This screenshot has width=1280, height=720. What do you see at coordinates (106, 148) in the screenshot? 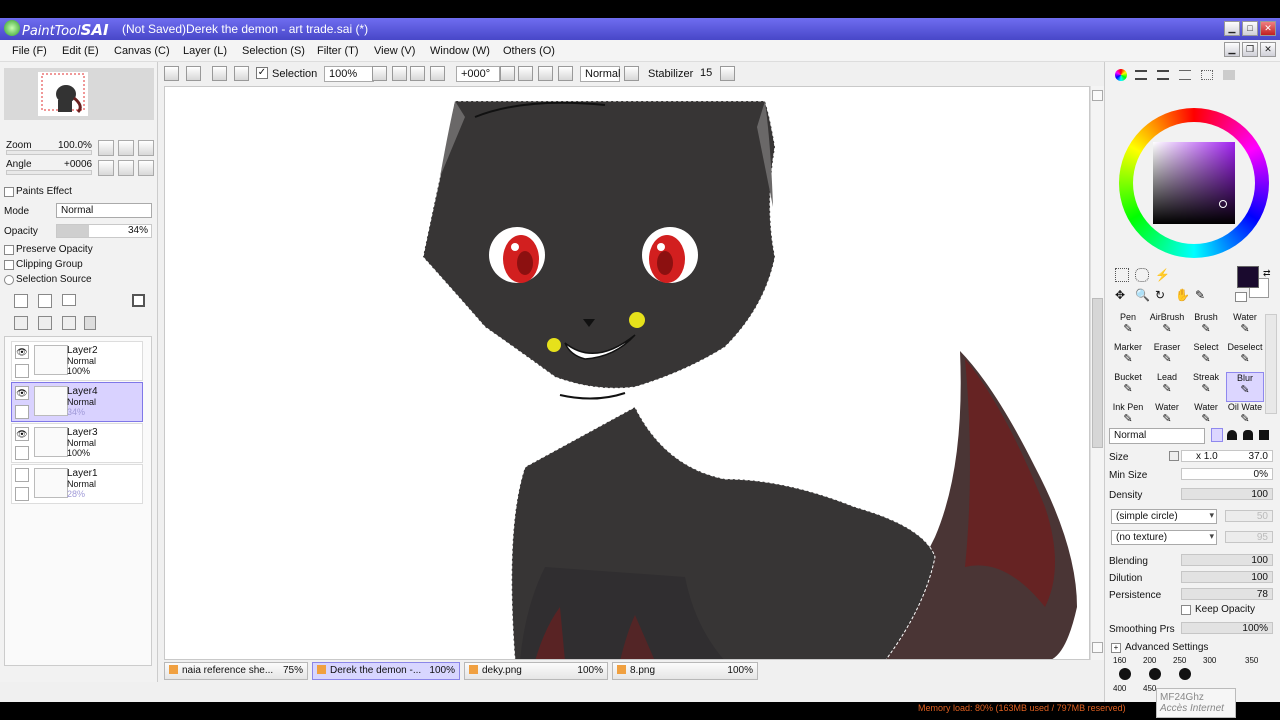
I see `nav-zoom-out-icon` at bounding box center [106, 148].